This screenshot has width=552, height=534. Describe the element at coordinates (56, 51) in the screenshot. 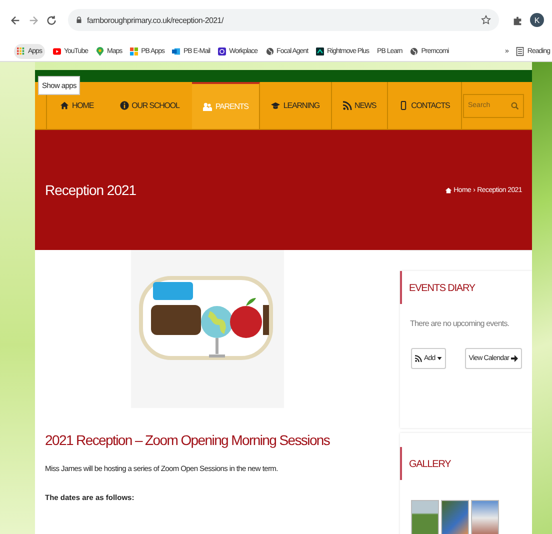

I see `play-icon` at that location.